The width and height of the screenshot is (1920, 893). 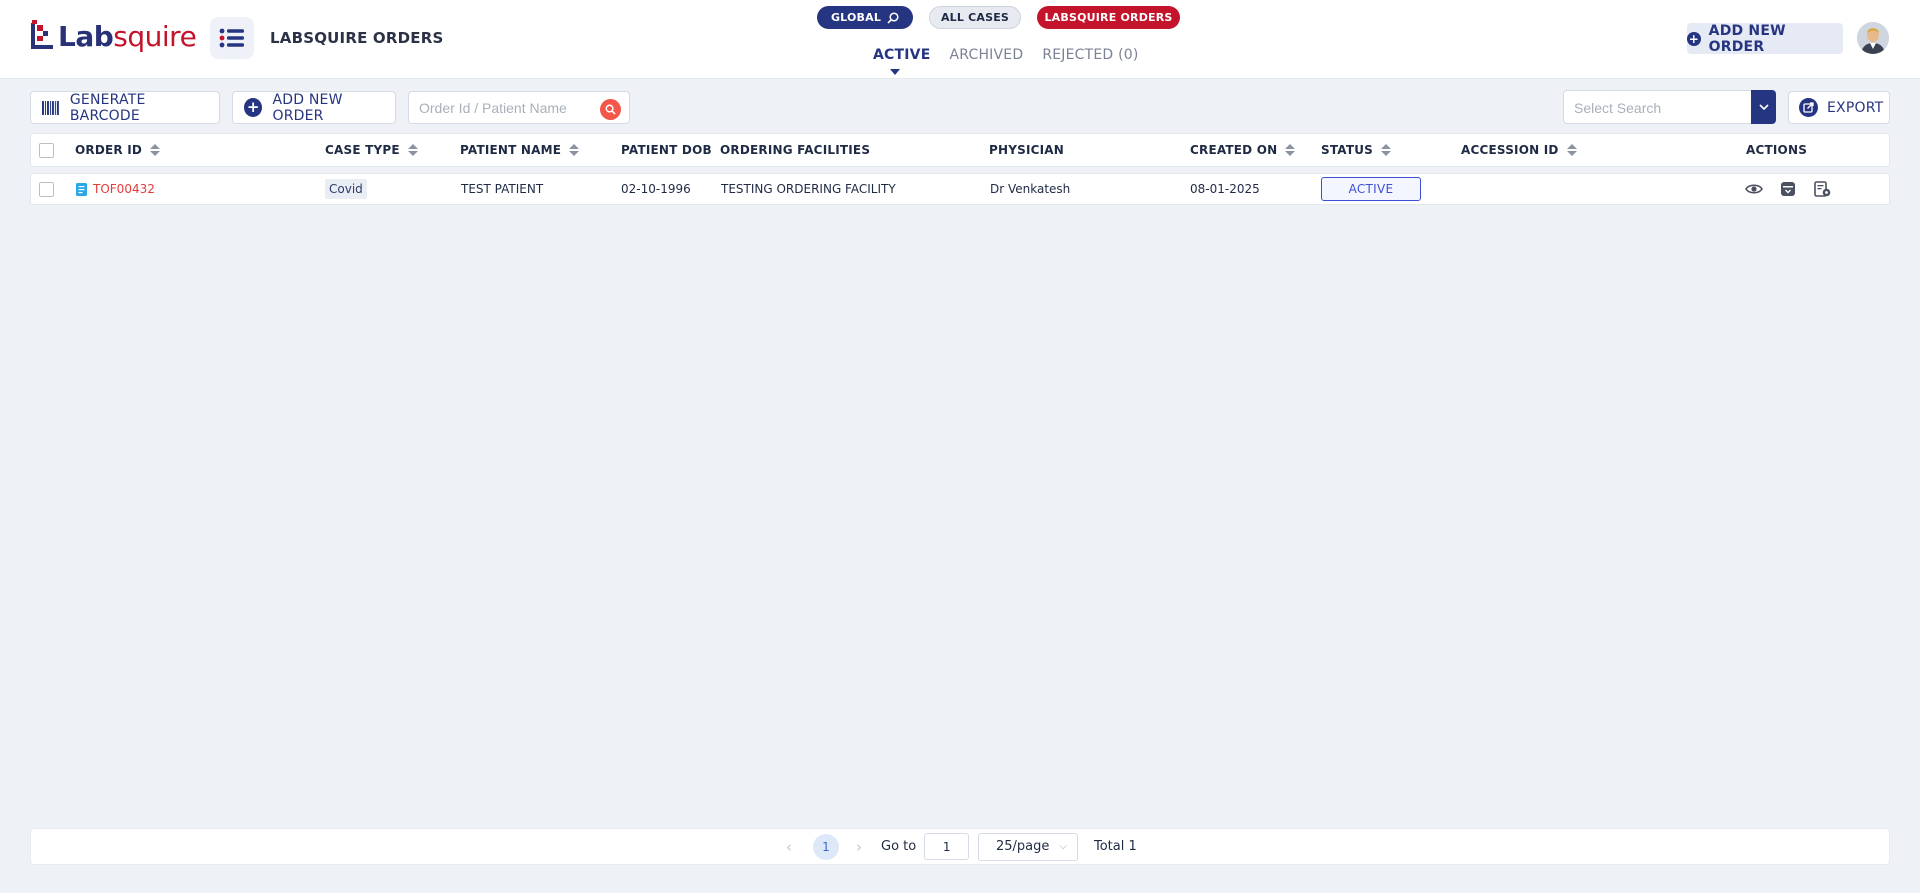 What do you see at coordinates (656, 189) in the screenshot?
I see `patient-dob-cell: 02-10-1996` at bounding box center [656, 189].